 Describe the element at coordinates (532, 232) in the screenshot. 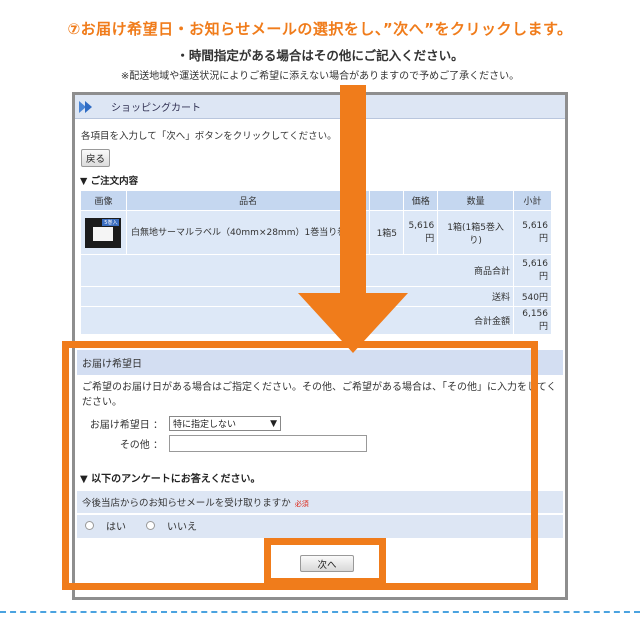

I see `item-subtotal: 5,616円` at that location.